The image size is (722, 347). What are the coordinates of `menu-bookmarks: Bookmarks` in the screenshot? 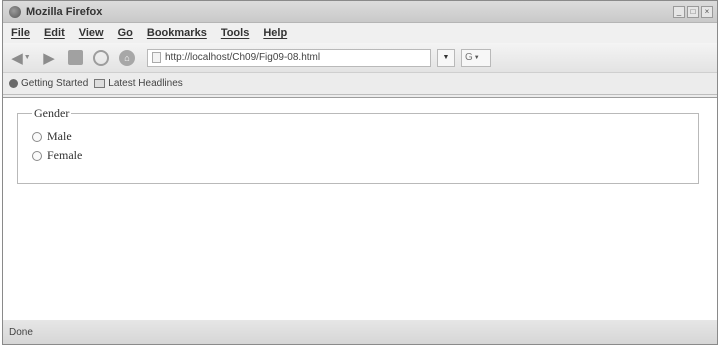 It's located at (177, 33).